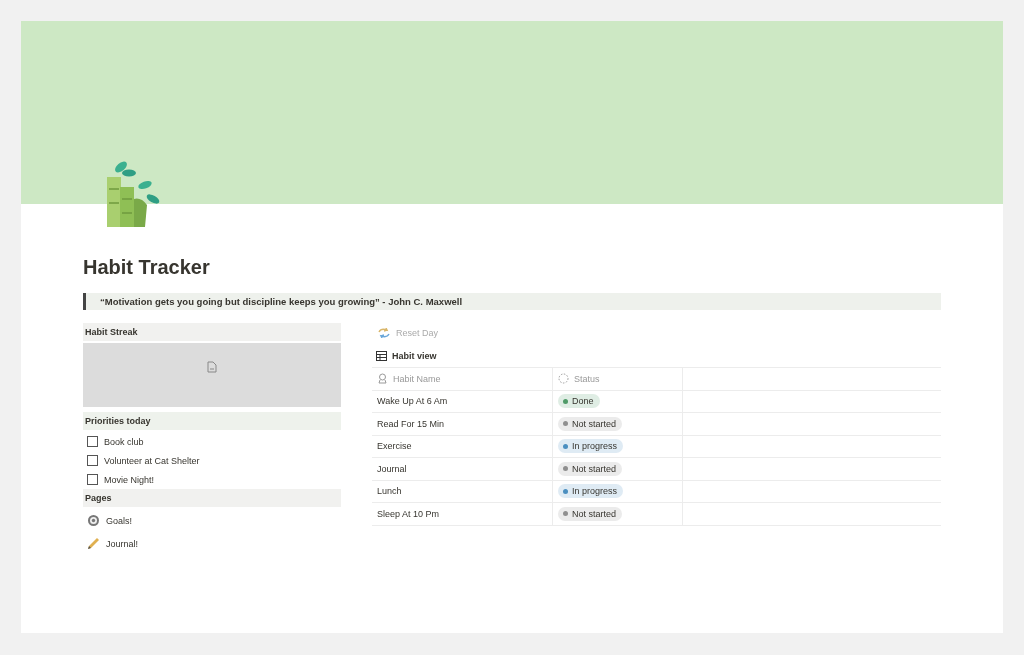 The width and height of the screenshot is (1024, 655). Describe the element at coordinates (129, 479) in the screenshot. I see `todo-label: Movie Night!` at that location.